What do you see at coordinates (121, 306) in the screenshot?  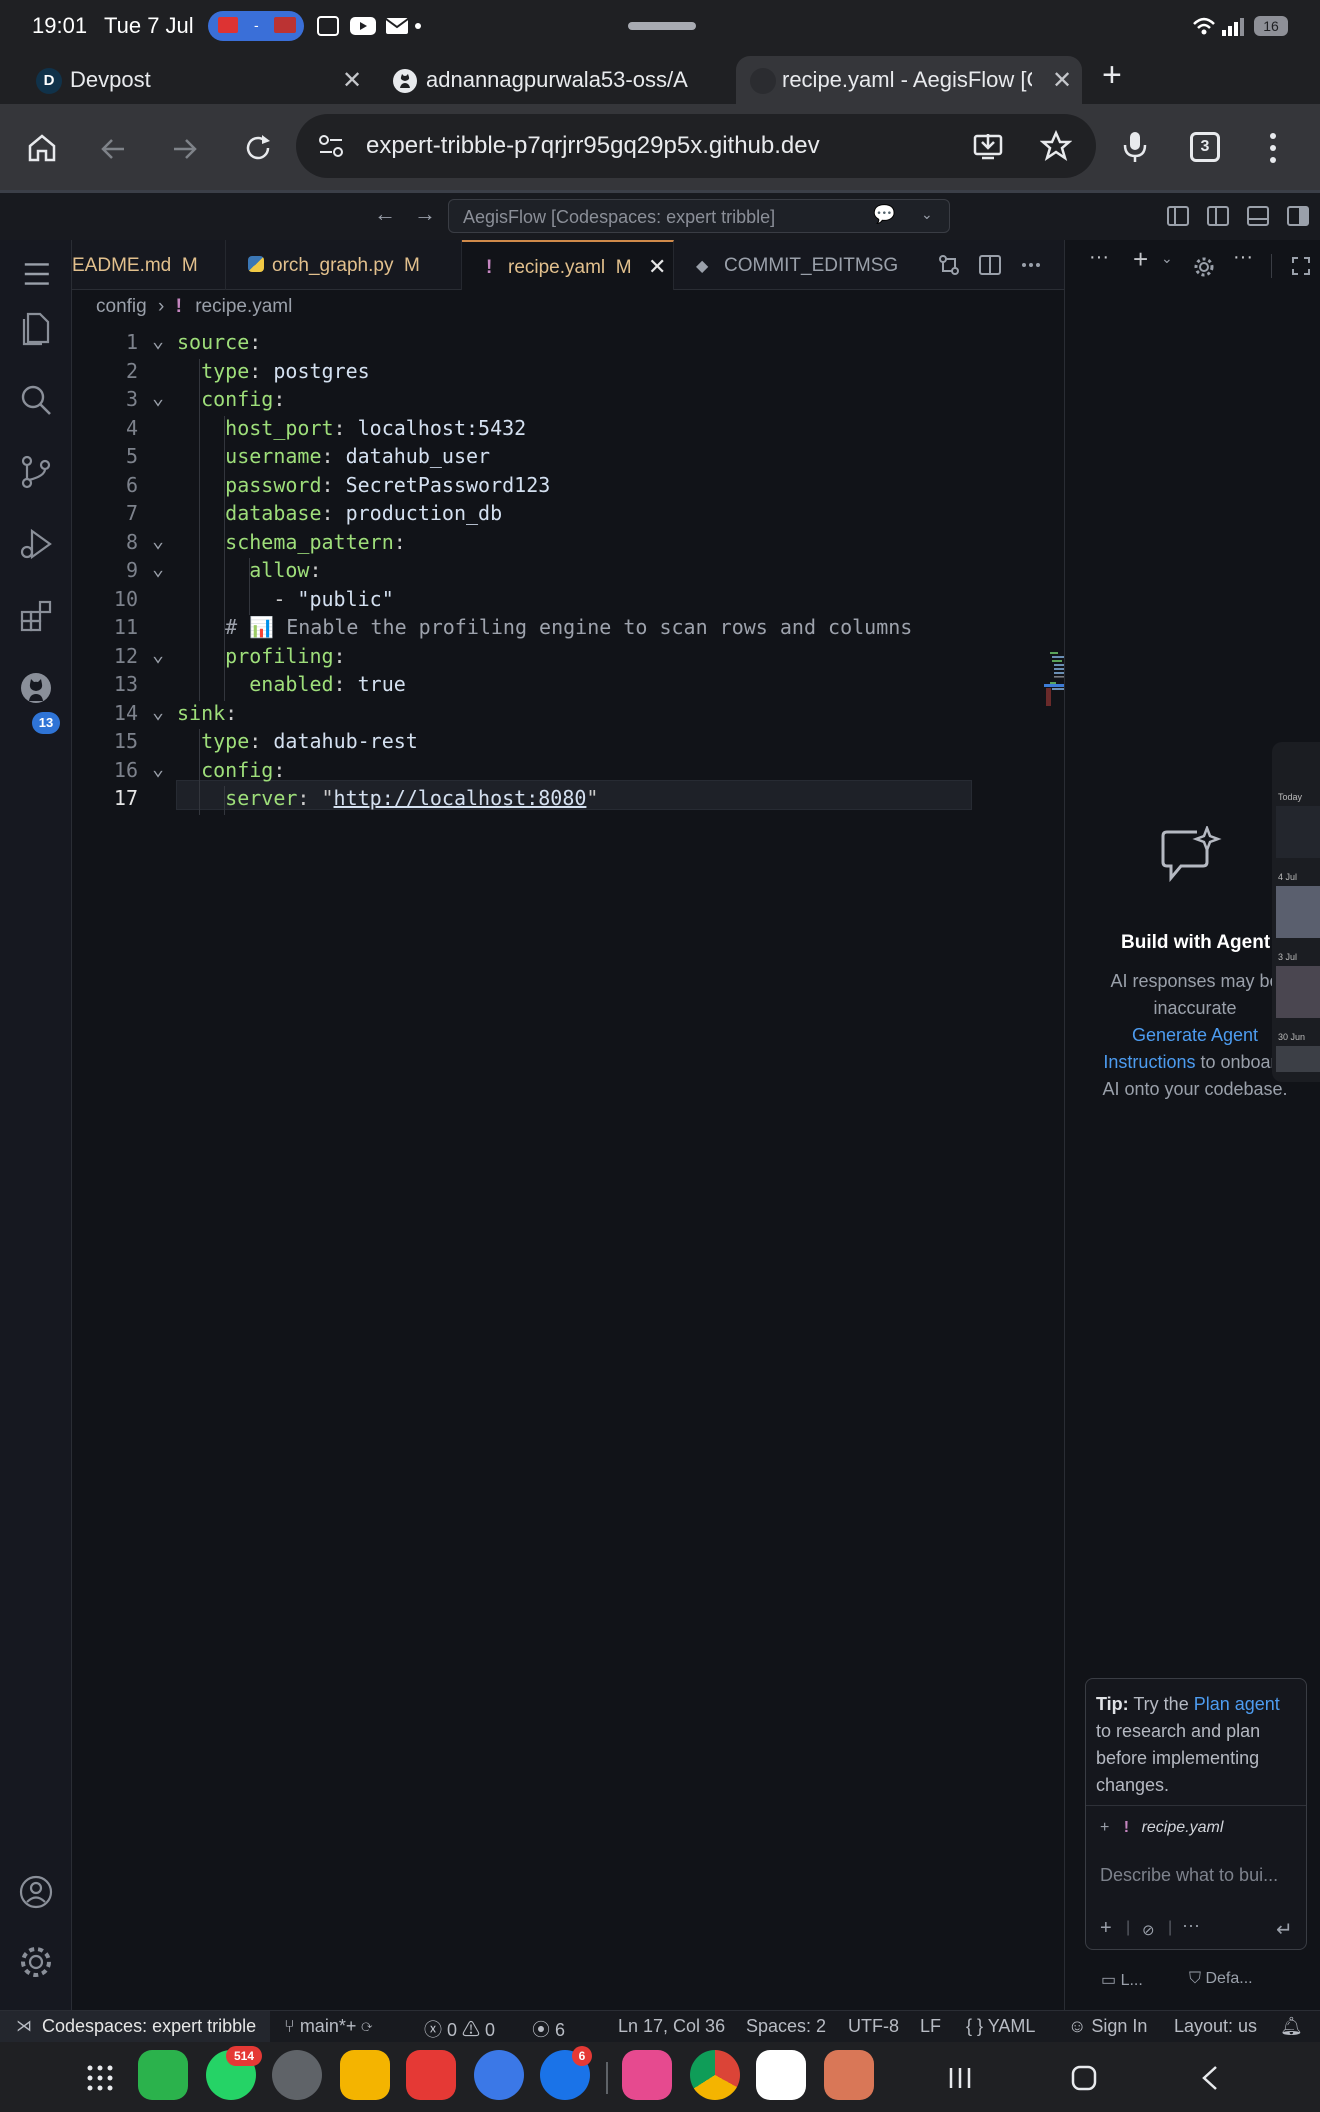 I see `breadcrumb-folder: config` at bounding box center [121, 306].